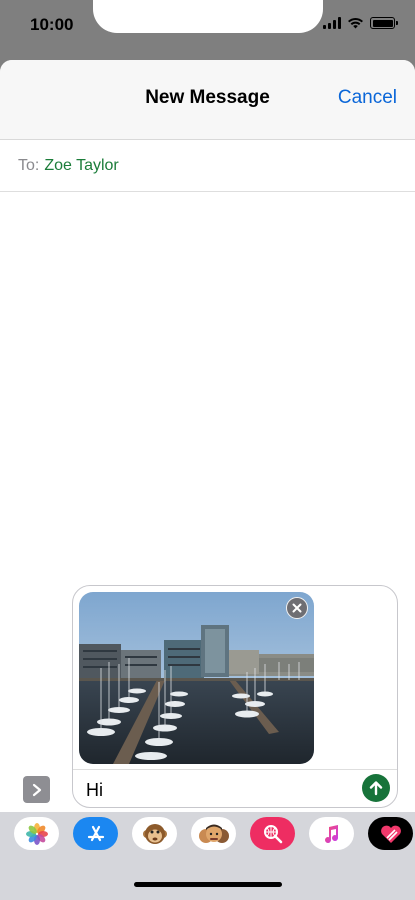  I want to click on photo-attachment, so click(196, 678).